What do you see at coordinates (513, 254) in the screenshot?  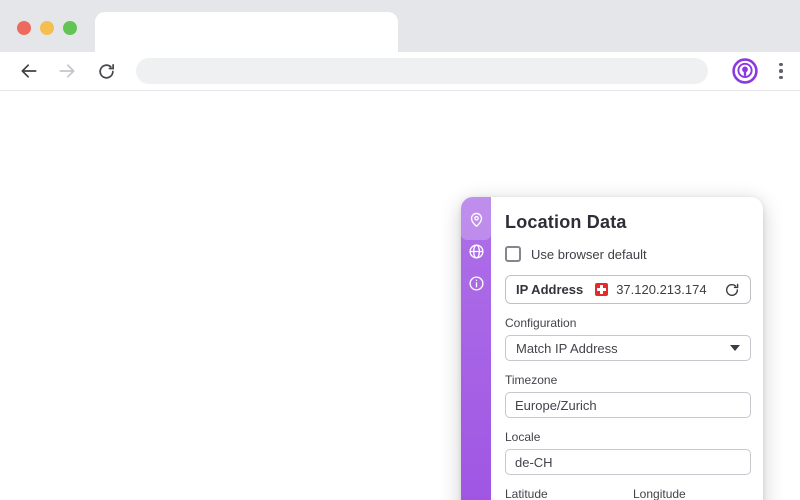 I see `use-browser-default-checkbox` at bounding box center [513, 254].